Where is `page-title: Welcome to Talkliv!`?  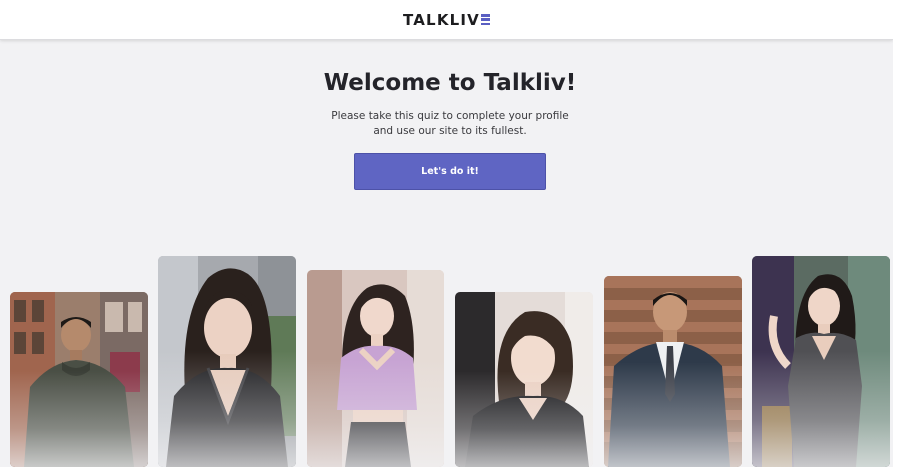 page-title: Welcome to Talkliv! is located at coordinates (450, 83).